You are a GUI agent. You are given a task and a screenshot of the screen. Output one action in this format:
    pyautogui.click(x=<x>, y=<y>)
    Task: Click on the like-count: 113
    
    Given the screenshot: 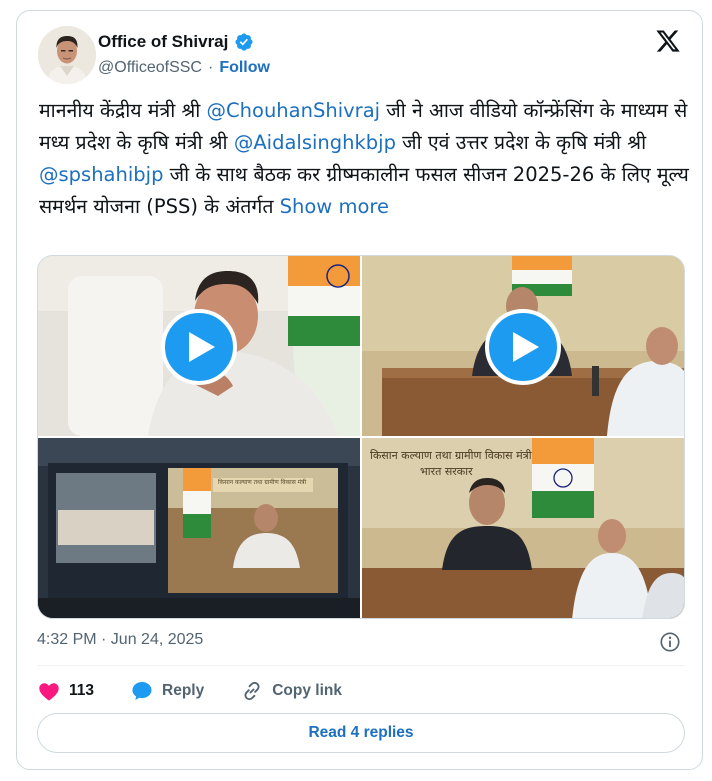 What is the action you would take?
    pyautogui.click(x=82, y=690)
    